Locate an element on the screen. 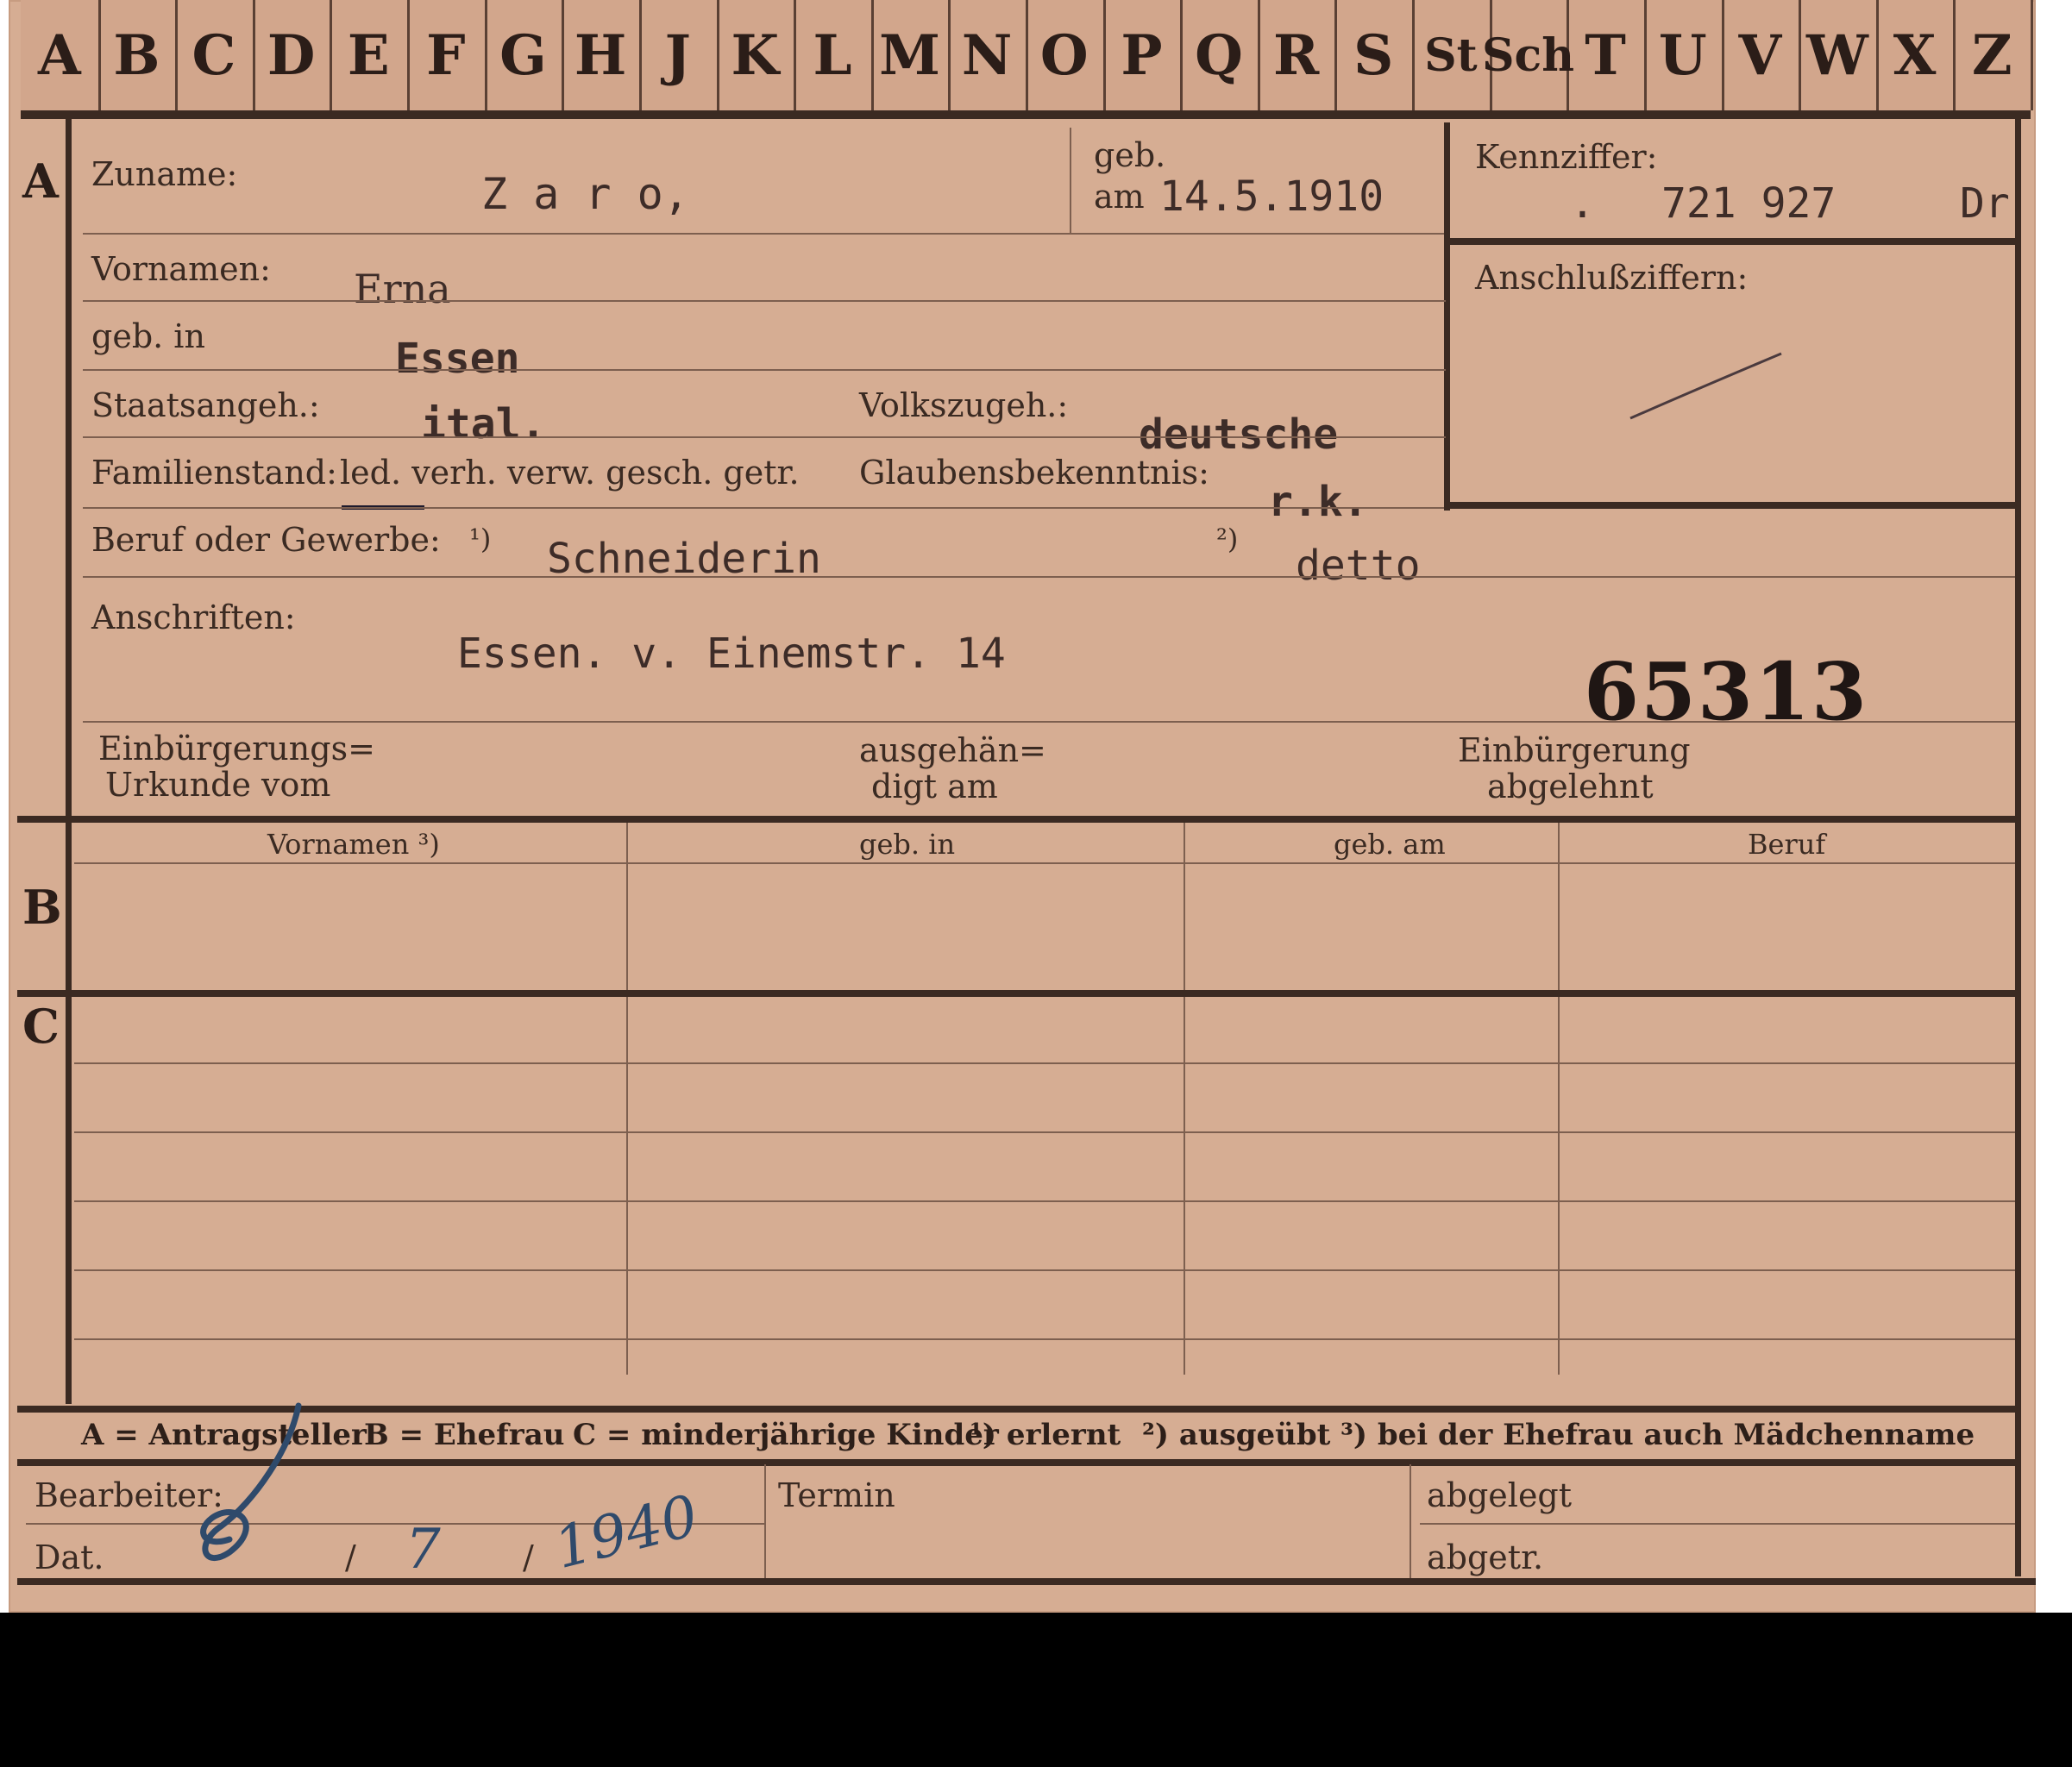 The width and height of the screenshot is (2072, 1767). section-b-bottom-rule is located at coordinates (1016, 993).